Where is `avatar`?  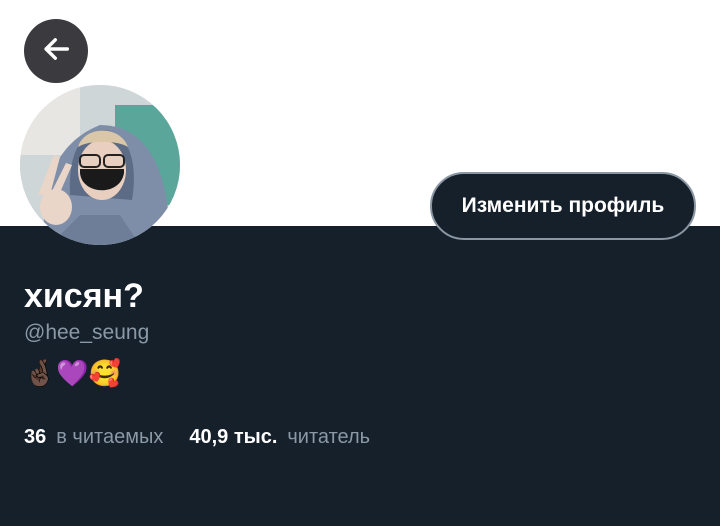 avatar is located at coordinates (100, 165).